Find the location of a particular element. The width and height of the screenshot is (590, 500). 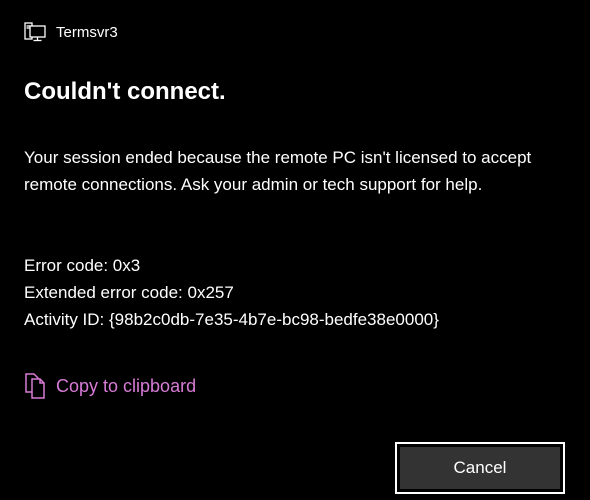

remote-desktop-icon is located at coordinates (35, 32).